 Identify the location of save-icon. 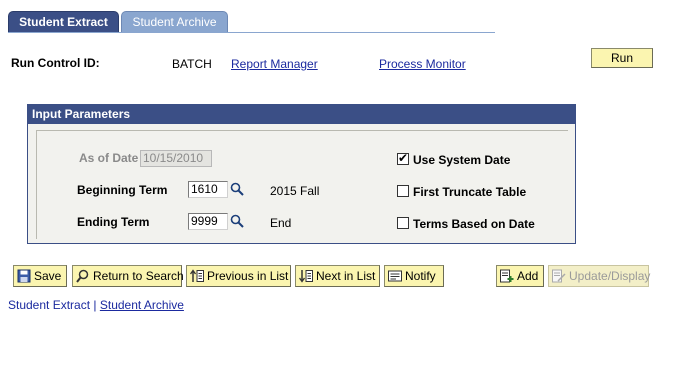
(24, 276).